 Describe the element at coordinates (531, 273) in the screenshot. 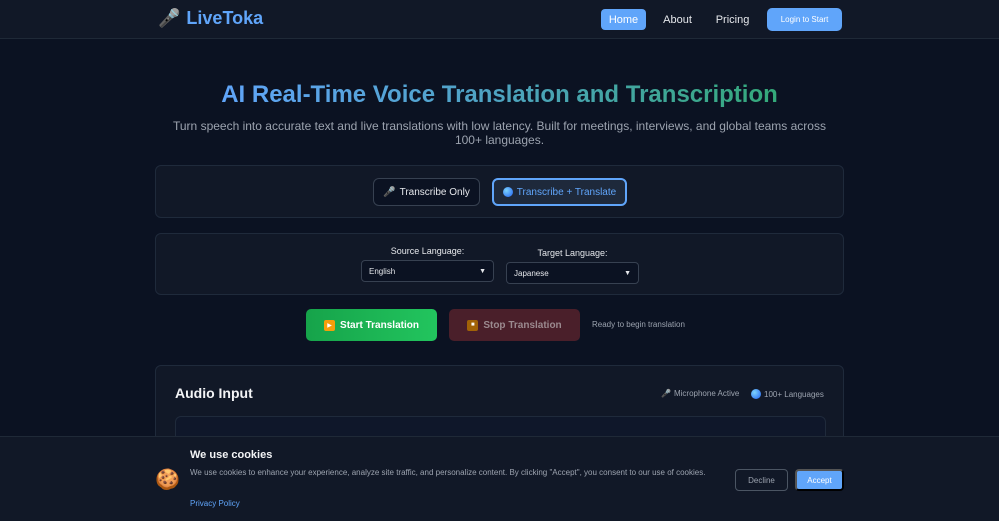

I see `target-language-value: Japanese` at that location.